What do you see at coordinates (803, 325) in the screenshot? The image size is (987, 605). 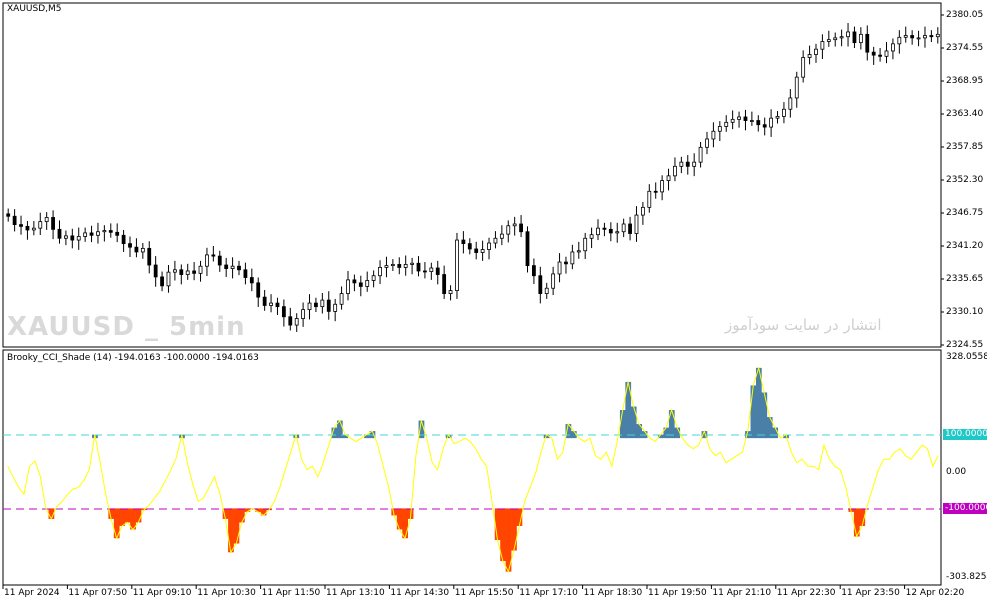 I see `watermark-persian: انتشار در سایت سودآموز` at bounding box center [803, 325].